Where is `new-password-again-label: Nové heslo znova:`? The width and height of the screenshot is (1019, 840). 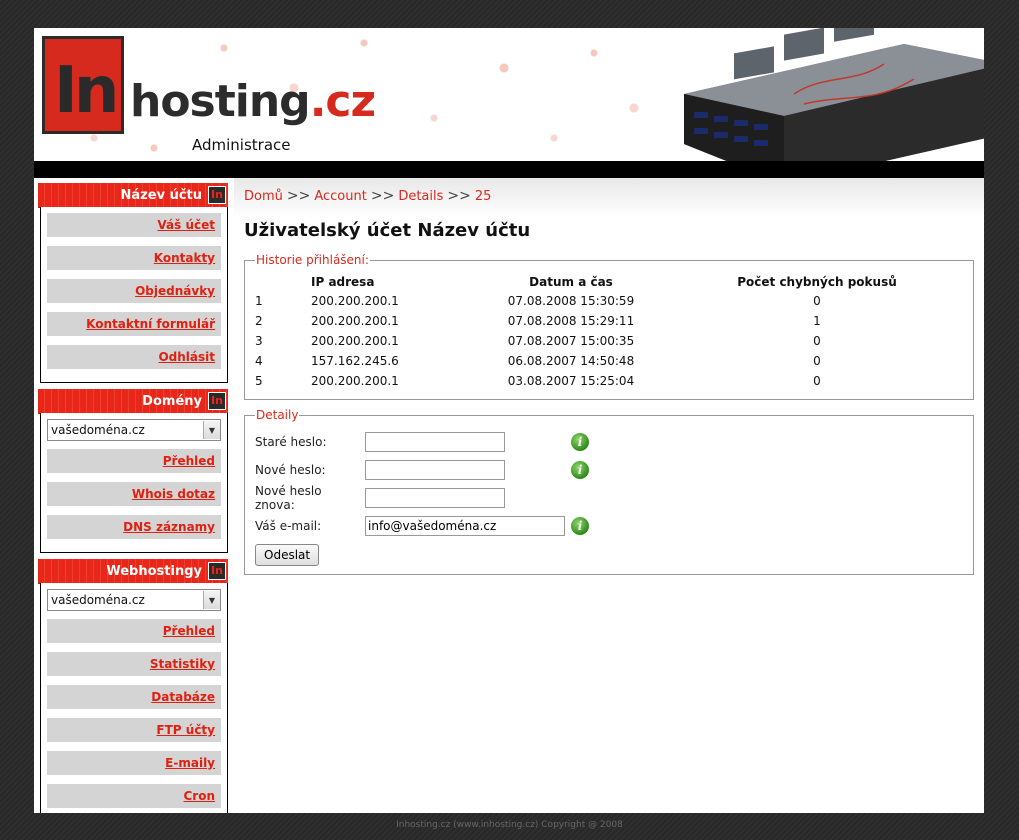
new-password-again-label: Nové heslo znova: is located at coordinates (288, 498).